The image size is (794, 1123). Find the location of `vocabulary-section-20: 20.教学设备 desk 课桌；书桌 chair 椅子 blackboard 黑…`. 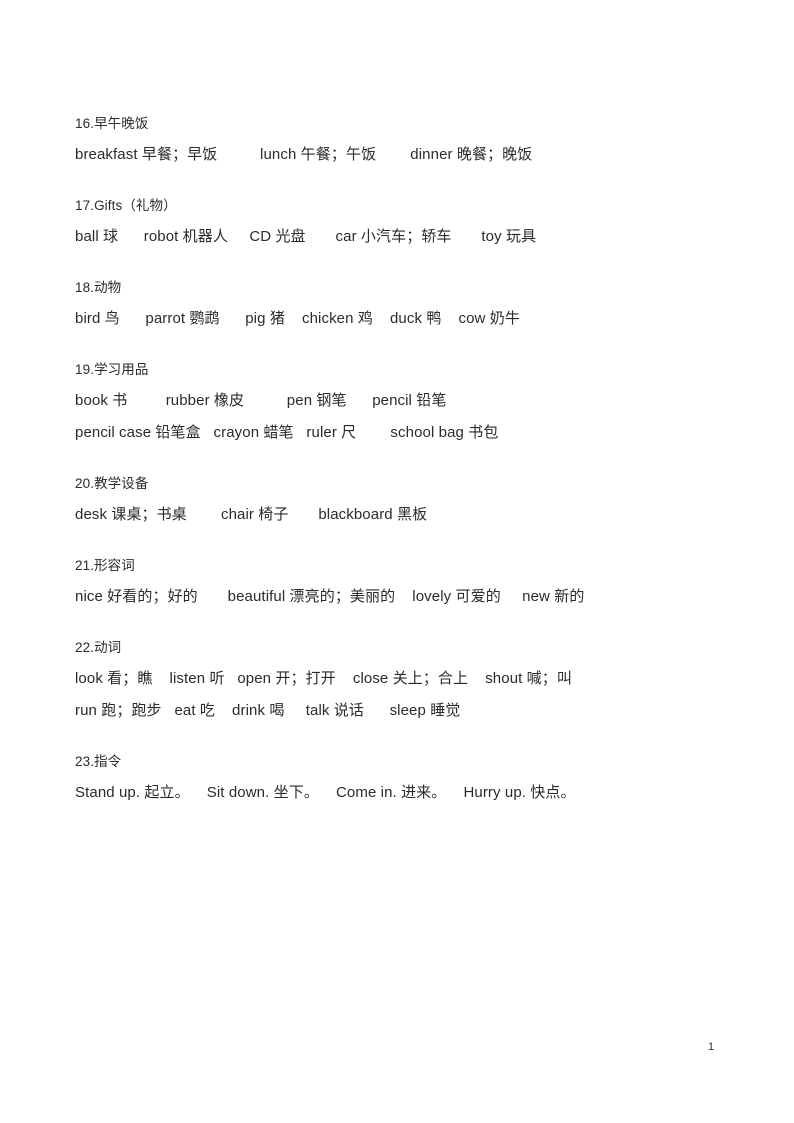

vocabulary-section-20: 20.教学设备 desk 课桌；书桌 chair 椅子 blackboard 黑… is located at coordinates (397, 502).